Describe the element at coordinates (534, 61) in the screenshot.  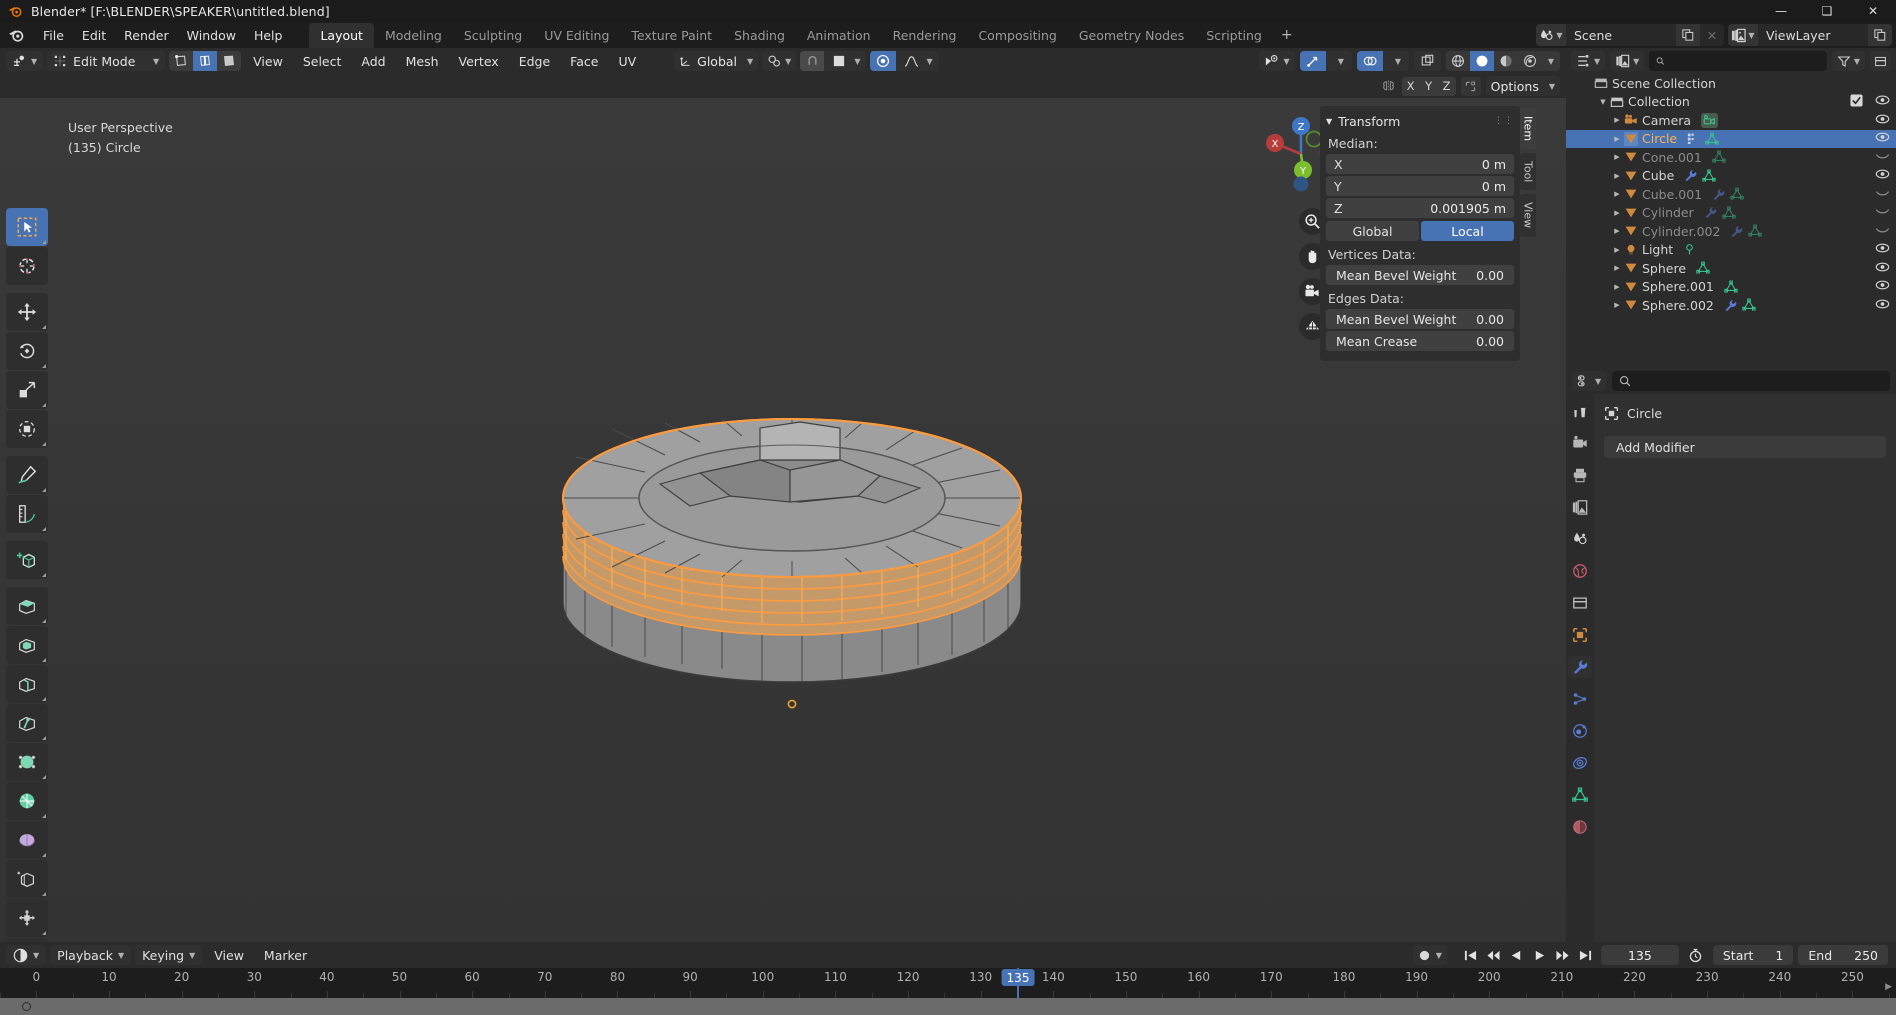
I see `viewport-menu-edge: Edge` at that location.